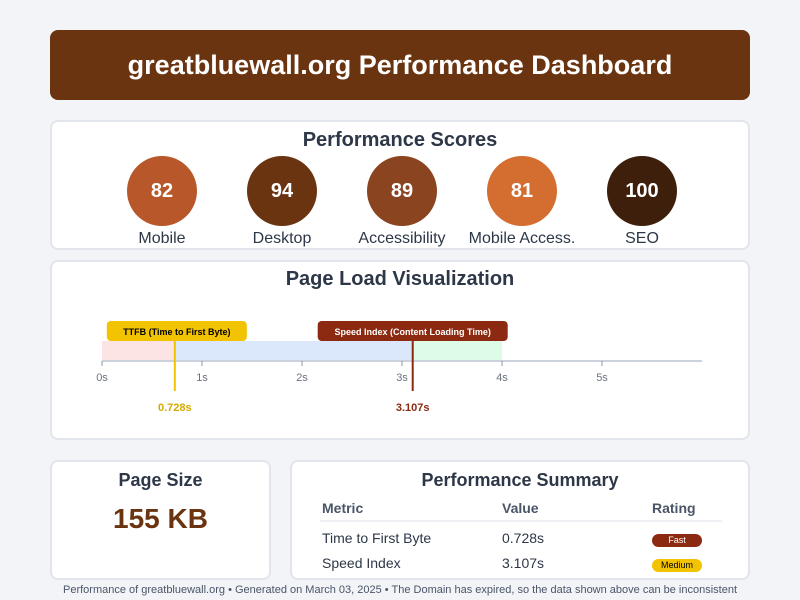 The height and width of the screenshot is (600, 800). Describe the element at coordinates (343, 508) in the screenshot. I see `header-metric: Metric` at that location.